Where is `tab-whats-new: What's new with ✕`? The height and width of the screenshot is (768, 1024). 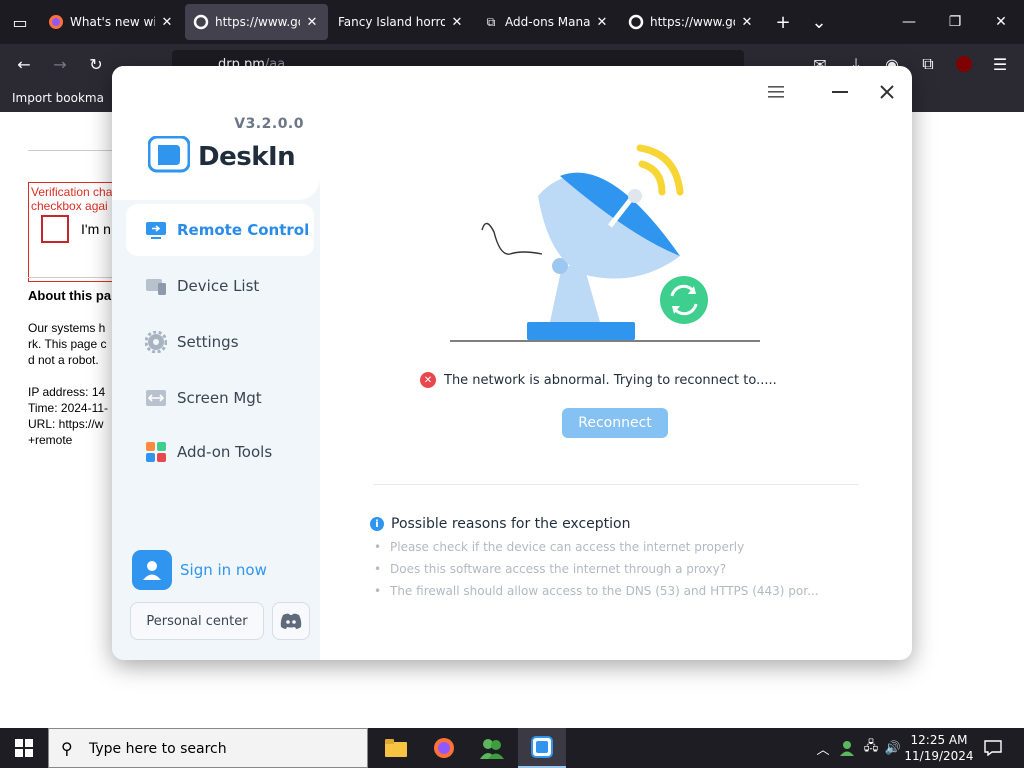 tab-whats-new: What's new with ✕ is located at coordinates (111, 22).